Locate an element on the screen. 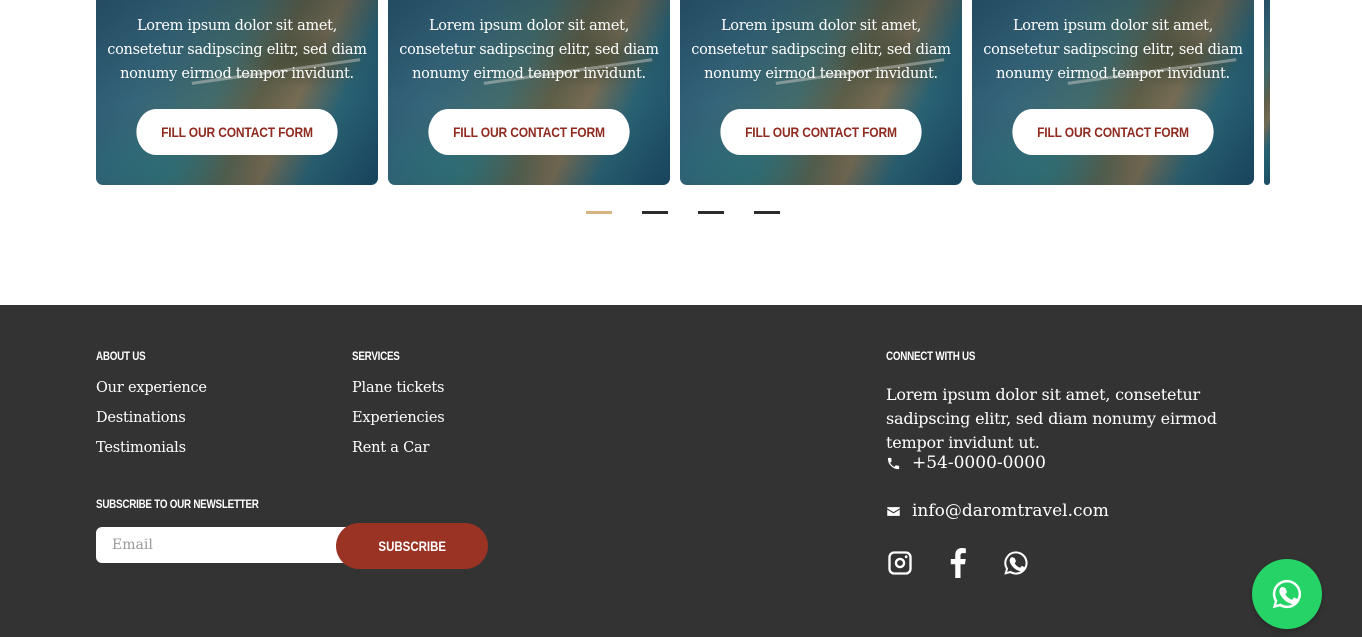  footer-link-destinations: Destinations is located at coordinates (151, 418).